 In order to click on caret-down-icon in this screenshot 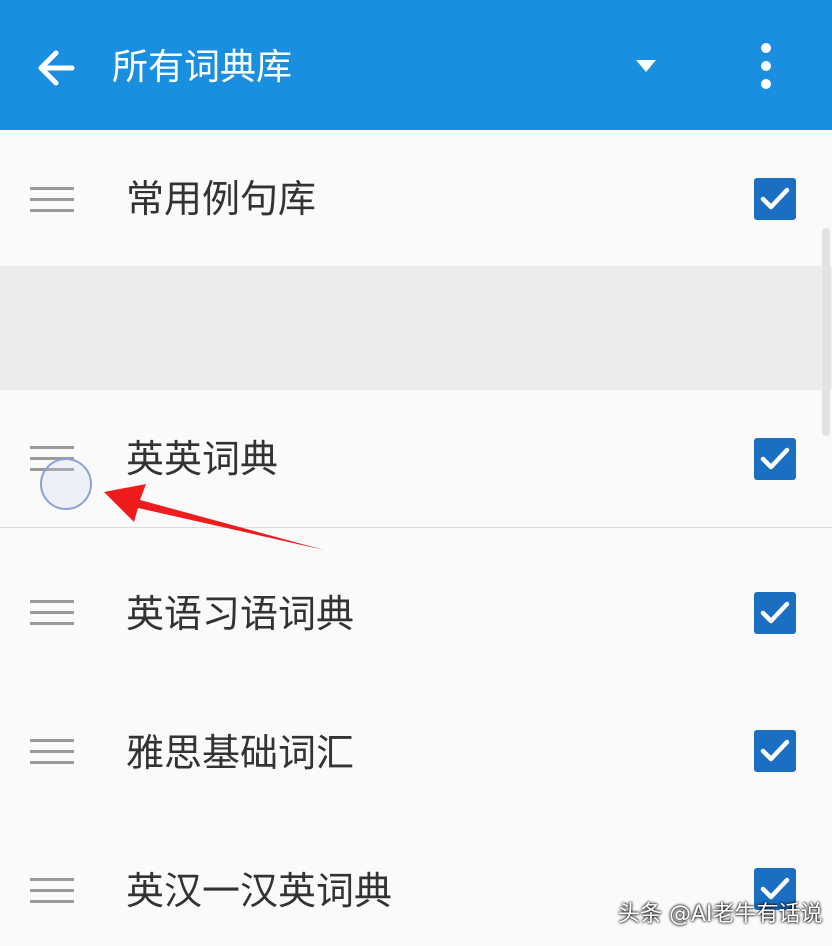, I will do `click(646, 66)`.